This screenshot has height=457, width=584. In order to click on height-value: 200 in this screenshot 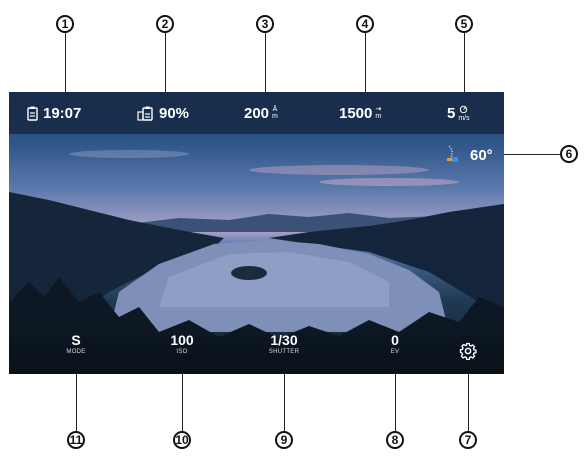, I will do `click(257, 113)`.